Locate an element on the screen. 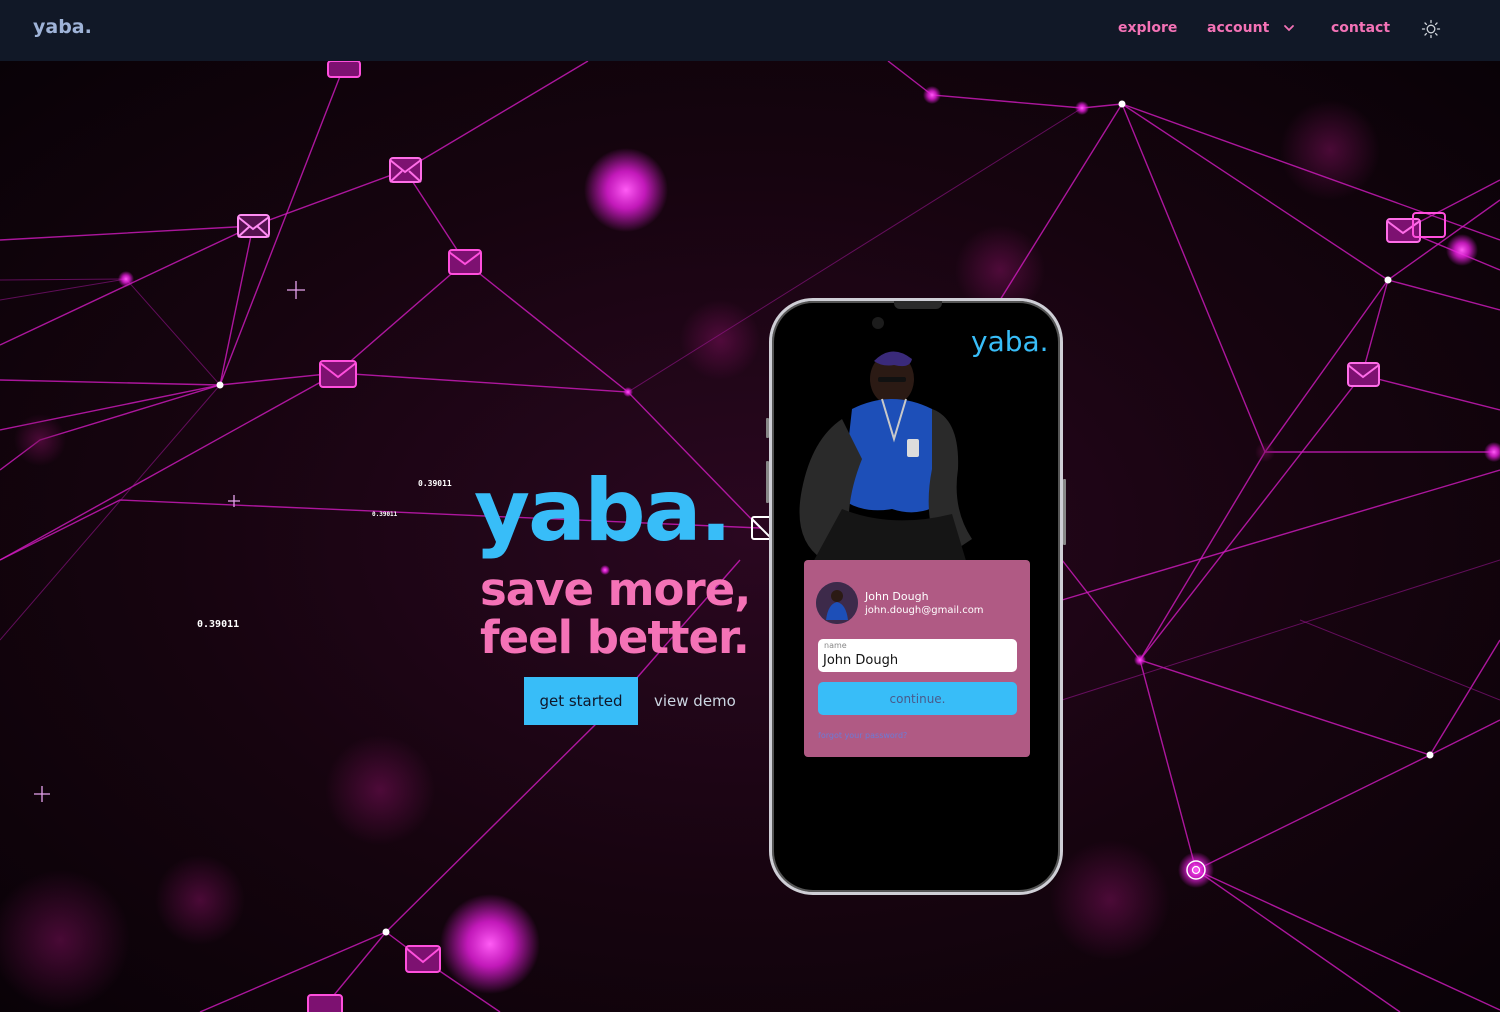 The width and height of the screenshot is (1500, 1012). name-field-label: name is located at coordinates (835, 645).